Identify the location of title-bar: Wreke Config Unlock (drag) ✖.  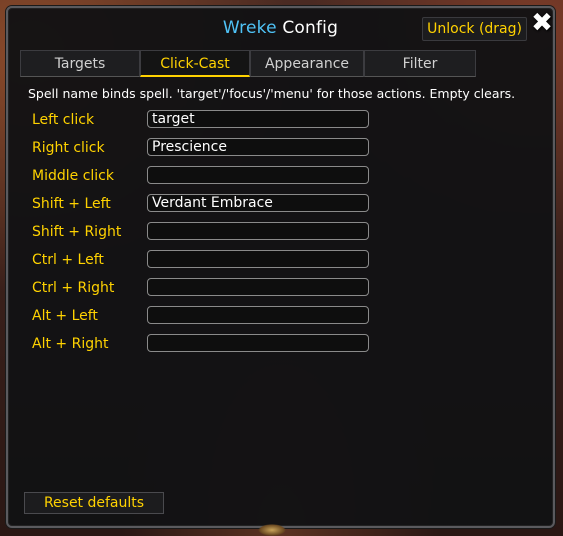
(280, 26).